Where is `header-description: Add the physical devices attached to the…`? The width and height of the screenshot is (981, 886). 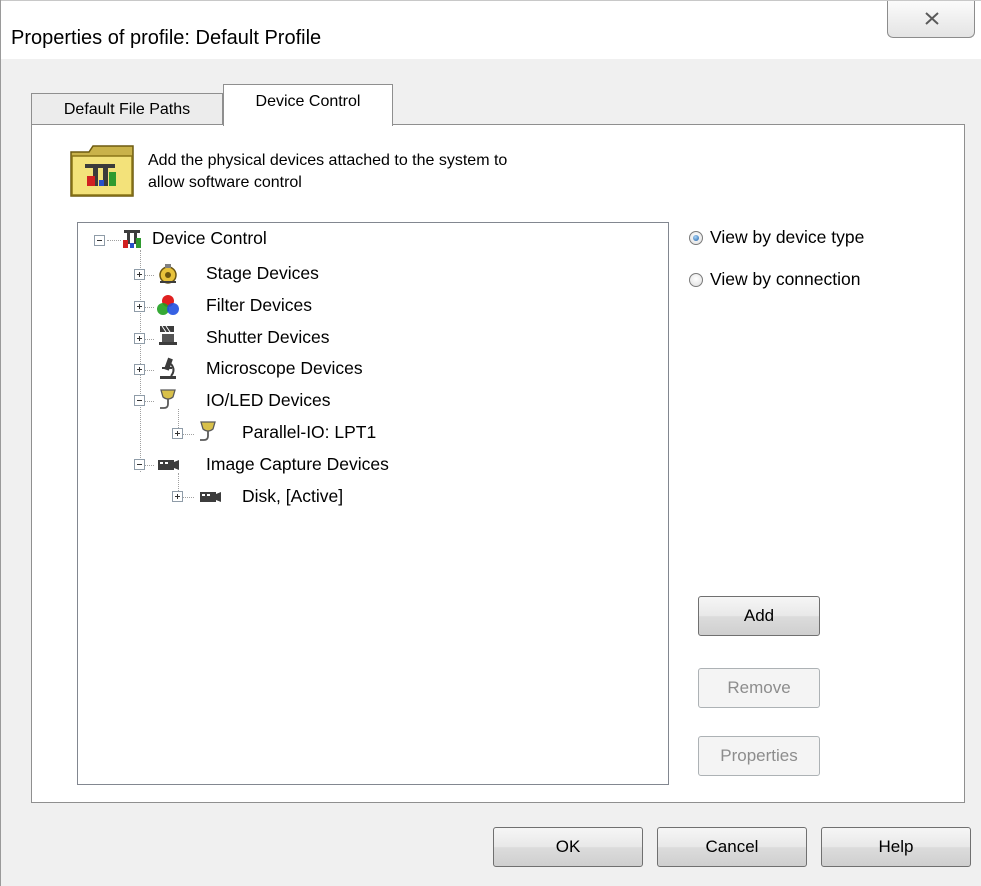
header-description: Add the physical devices attached to the… is located at coordinates (408, 172).